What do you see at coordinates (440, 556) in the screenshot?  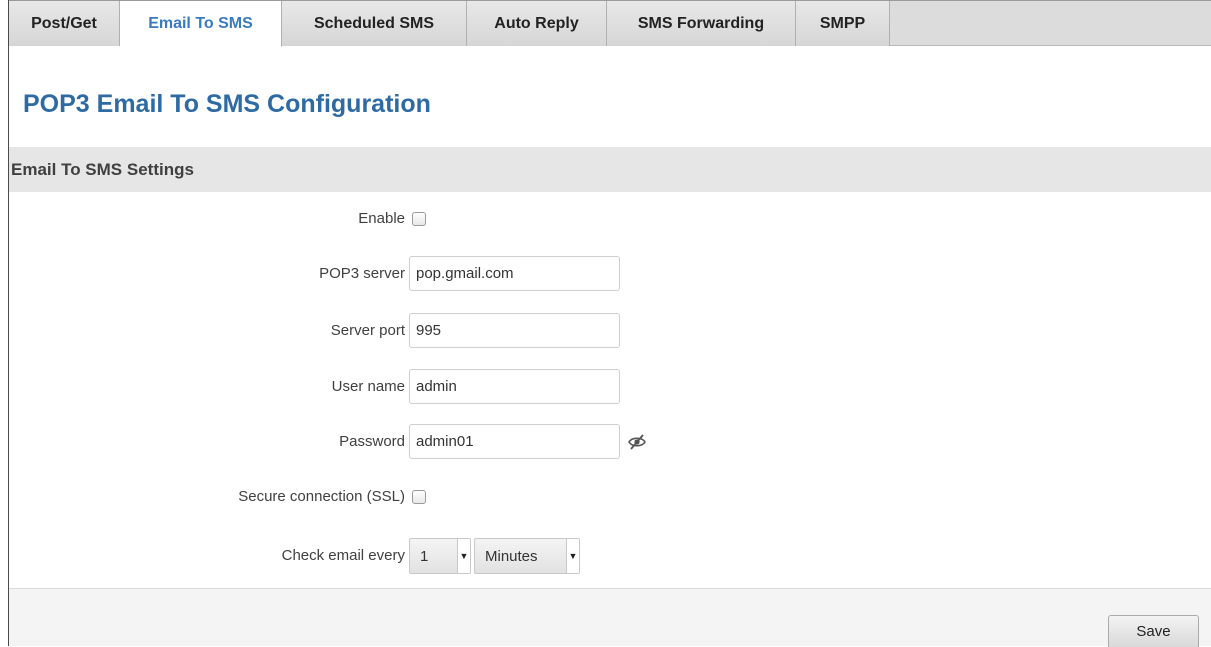 I see `interval-select: 1 ▼` at bounding box center [440, 556].